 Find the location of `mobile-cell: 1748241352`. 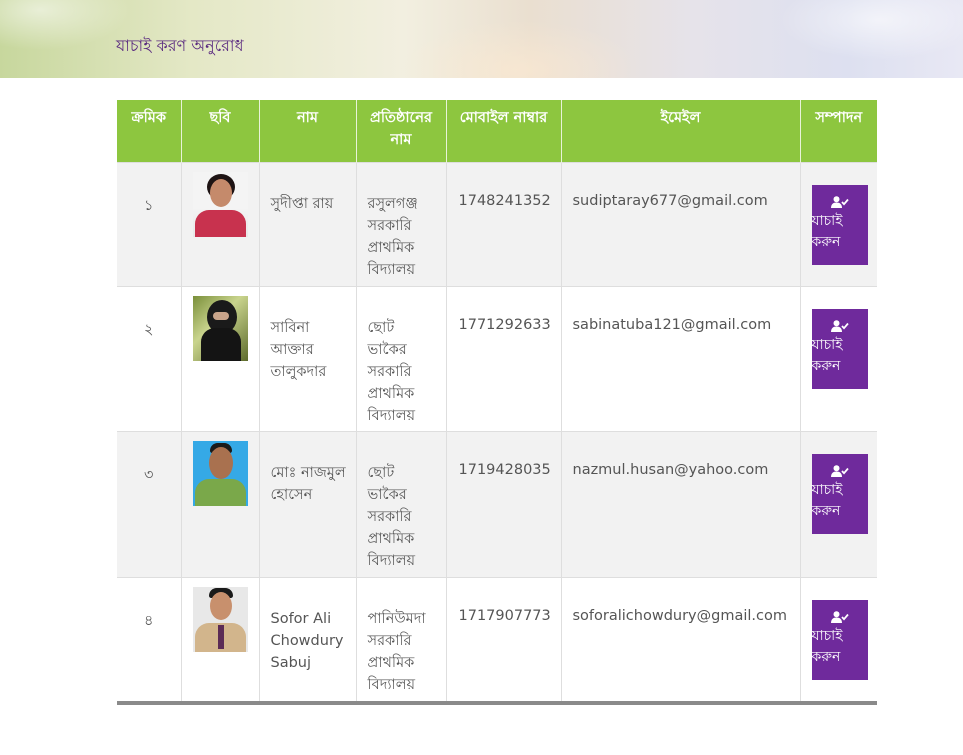

mobile-cell: 1748241352 is located at coordinates (504, 223).